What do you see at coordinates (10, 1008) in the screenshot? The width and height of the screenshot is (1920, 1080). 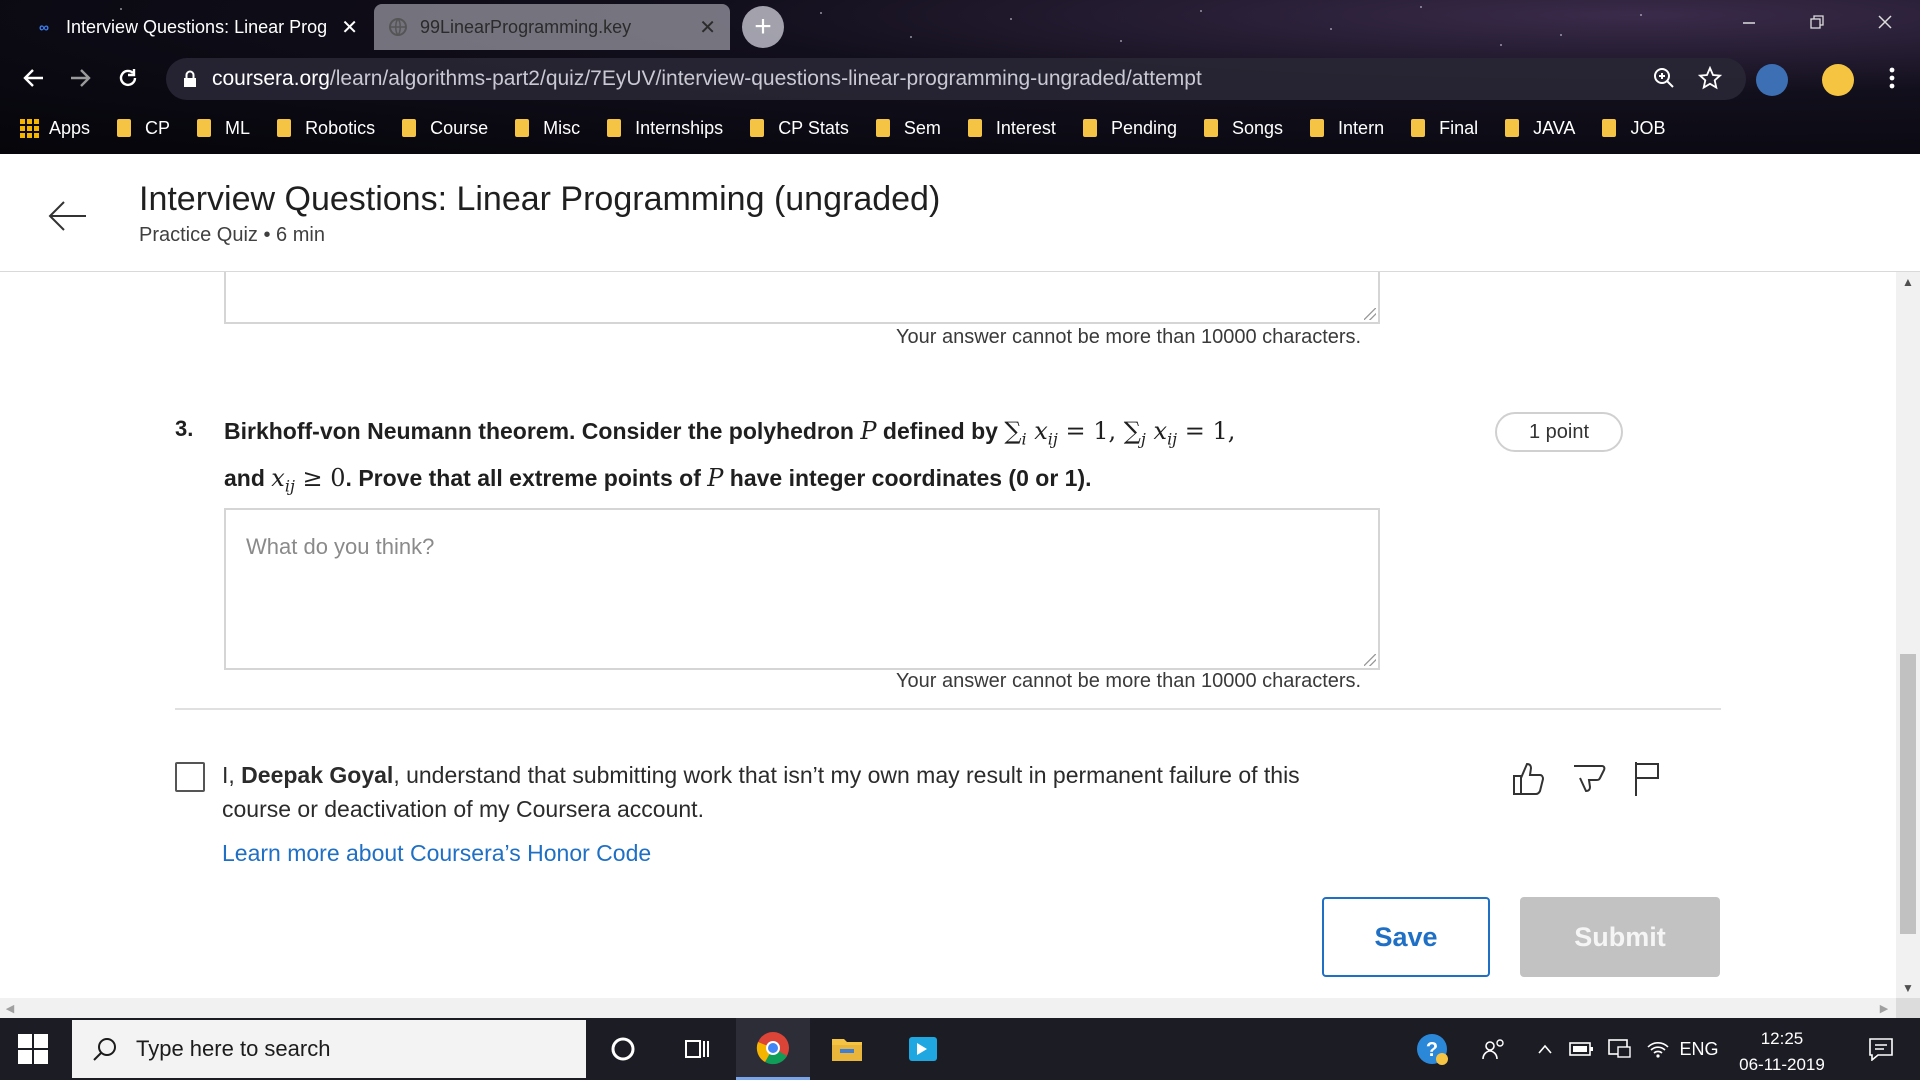 I see `scroll-left-icon: ◀` at bounding box center [10, 1008].